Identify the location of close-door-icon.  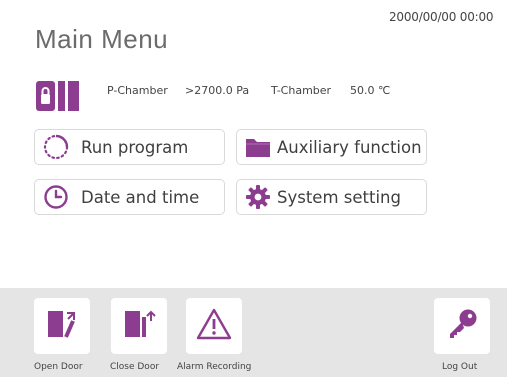
(139, 326).